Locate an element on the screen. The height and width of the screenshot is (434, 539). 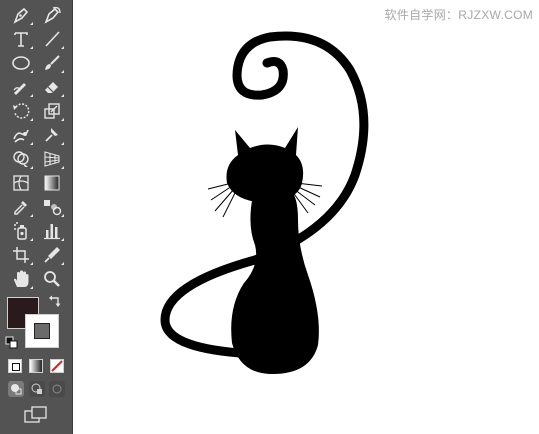
slice-tool is located at coordinates (52, 255).